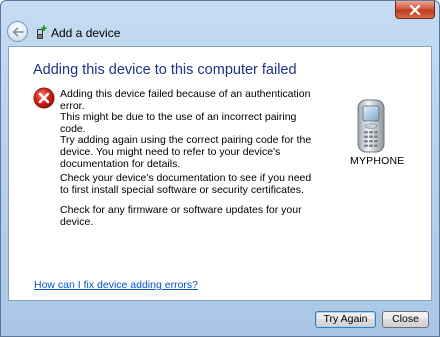 The height and width of the screenshot is (337, 440). Describe the element at coordinates (86, 33) in the screenshot. I see `dialog-title: Add a device` at that location.